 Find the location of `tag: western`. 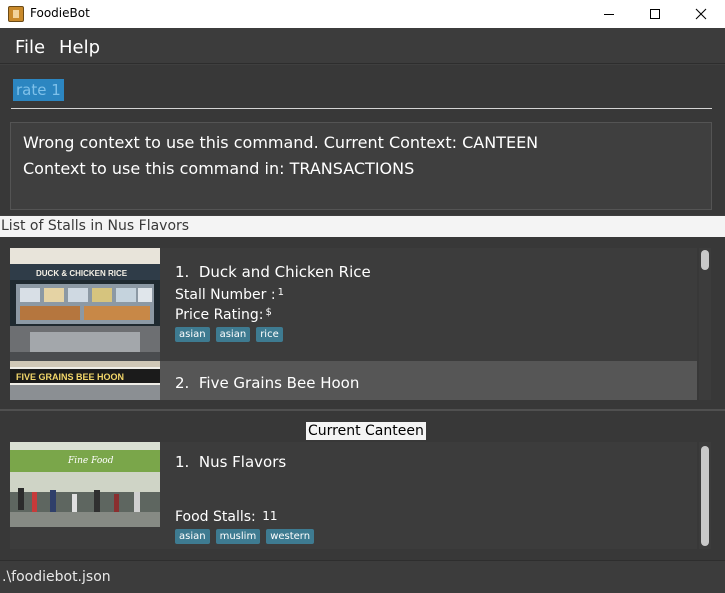

tag: western is located at coordinates (290, 536).